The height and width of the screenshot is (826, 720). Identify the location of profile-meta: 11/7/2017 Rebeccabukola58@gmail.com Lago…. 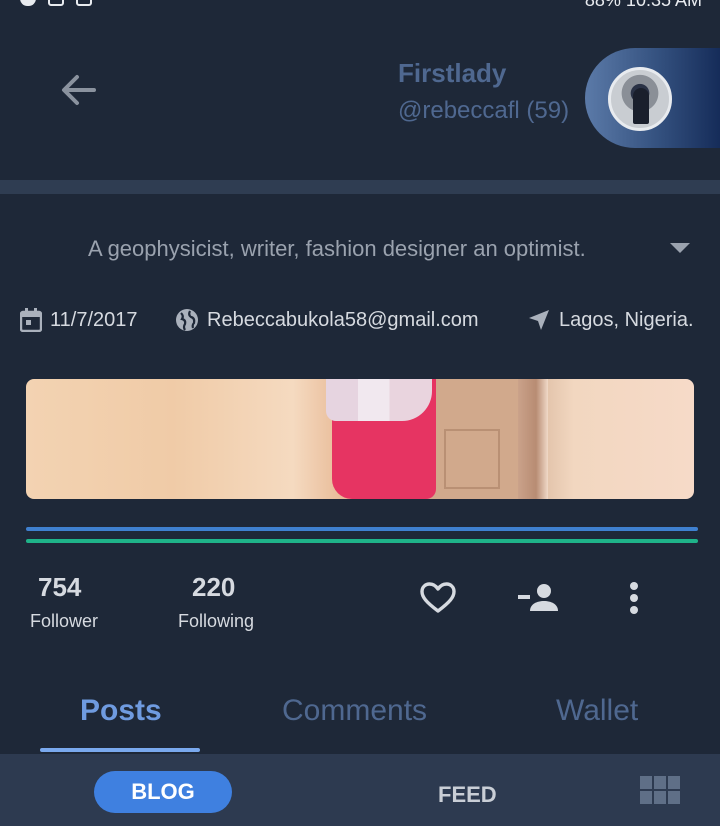
(370, 324).